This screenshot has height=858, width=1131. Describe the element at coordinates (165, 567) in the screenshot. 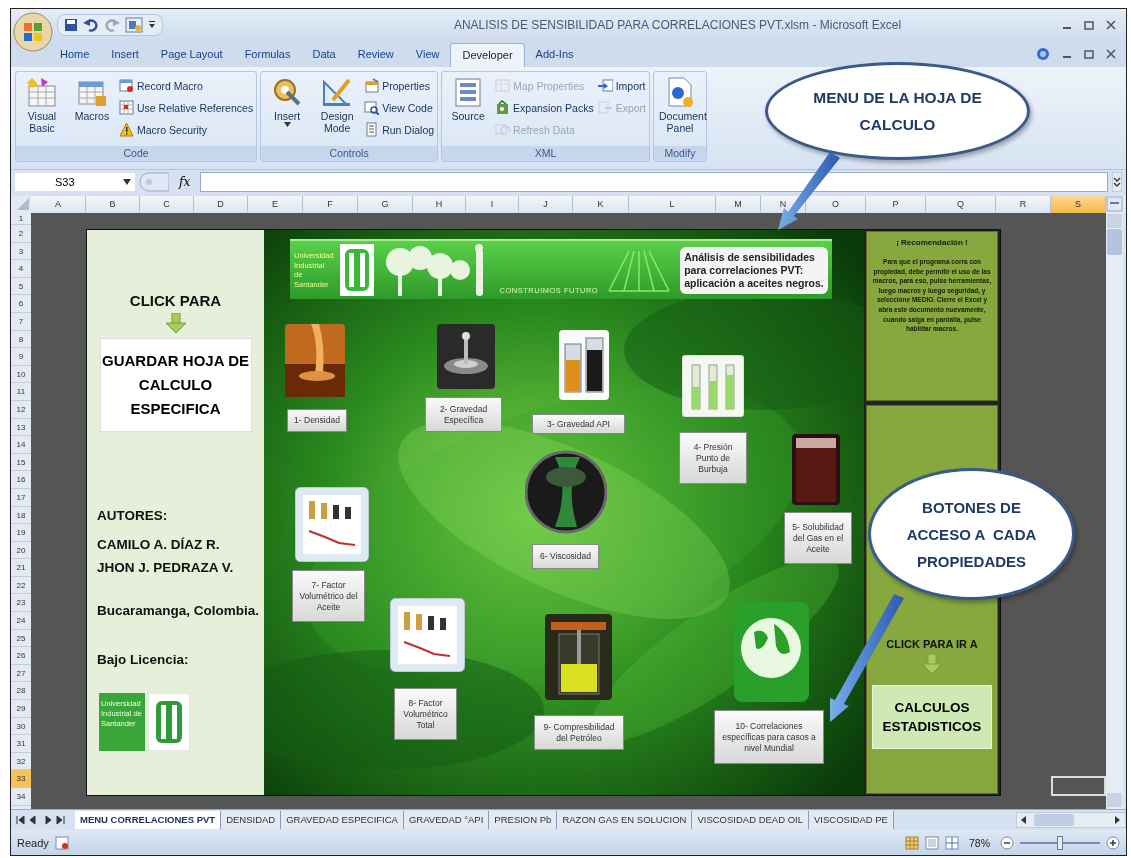

I see `author-name: JHON J. PEDRAZA V.` at that location.